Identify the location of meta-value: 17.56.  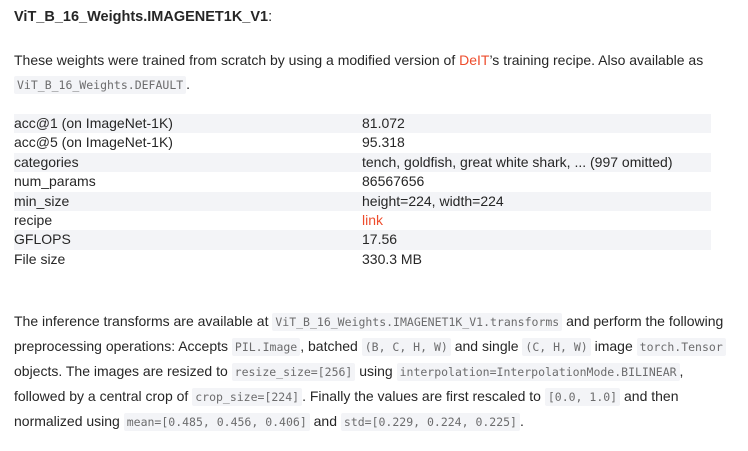
(536, 240).